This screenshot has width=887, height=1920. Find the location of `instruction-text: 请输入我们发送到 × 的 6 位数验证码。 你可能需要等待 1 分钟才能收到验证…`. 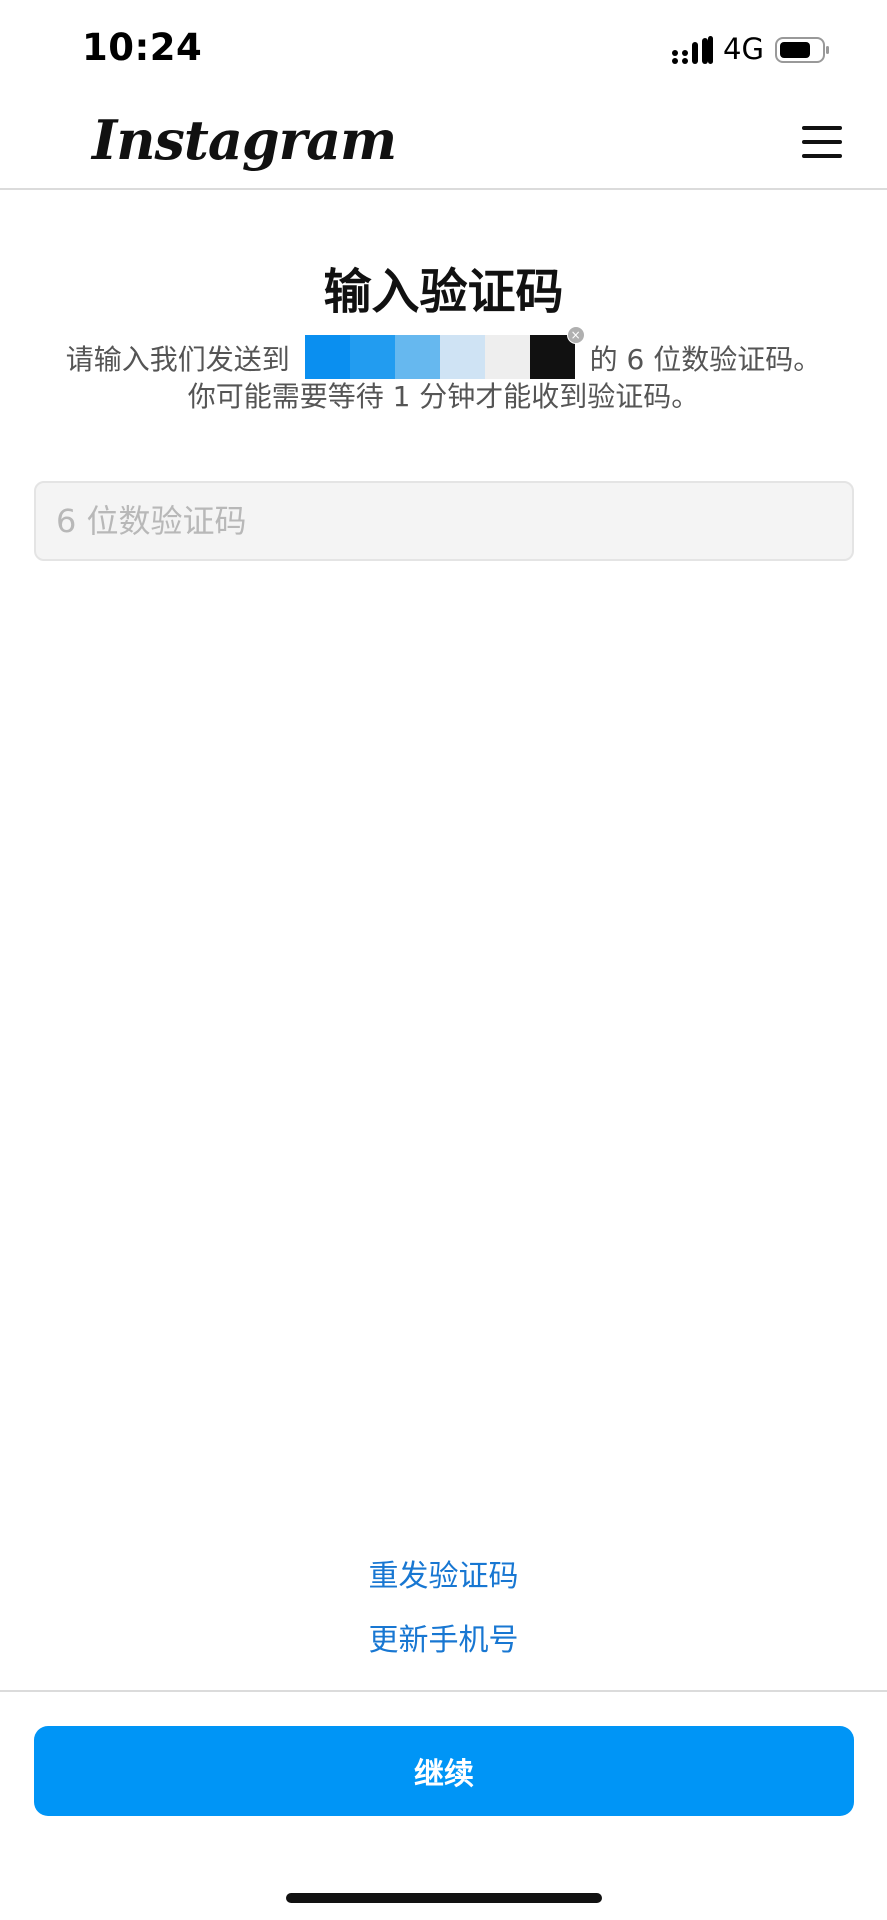

instruction-text: 请输入我们发送到 × 的 6 位数验证码。 你可能需要等待 1 分钟才能收到验证… is located at coordinates (443, 370).